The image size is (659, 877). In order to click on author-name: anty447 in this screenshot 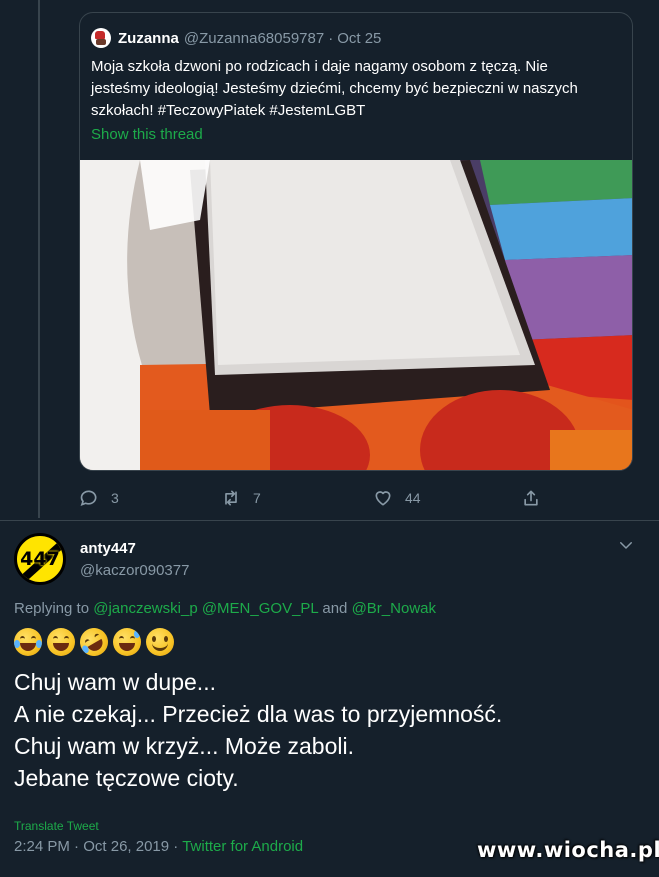, I will do `click(108, 548)`.